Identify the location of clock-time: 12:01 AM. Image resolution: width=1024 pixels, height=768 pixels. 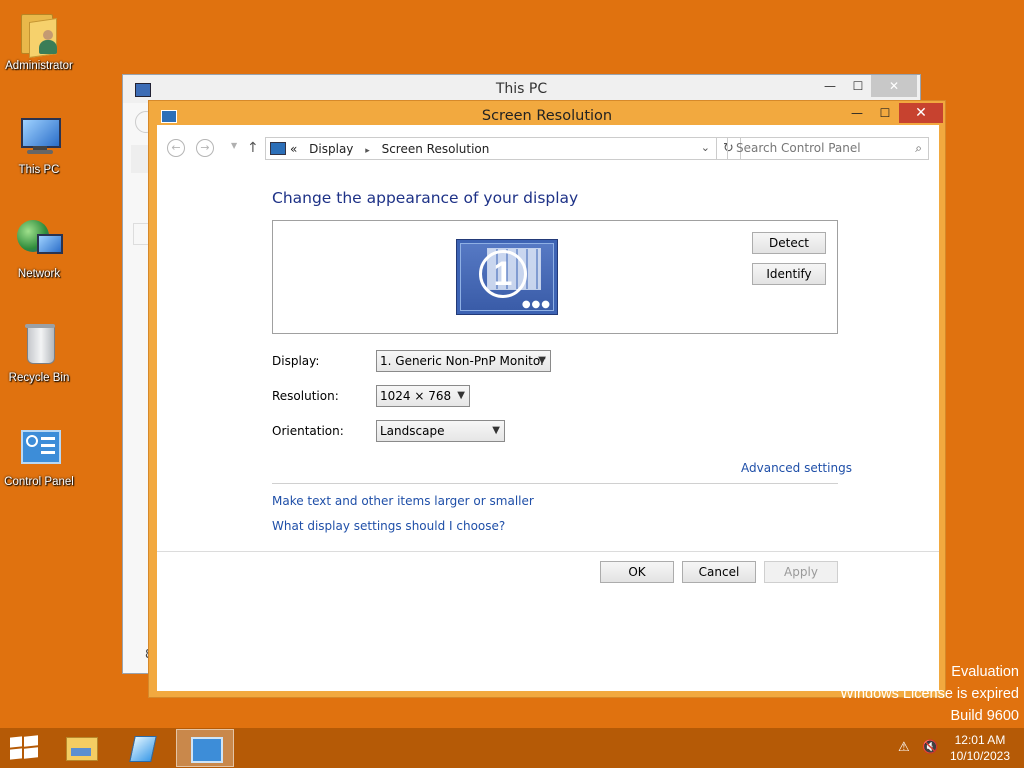
(980, 740).